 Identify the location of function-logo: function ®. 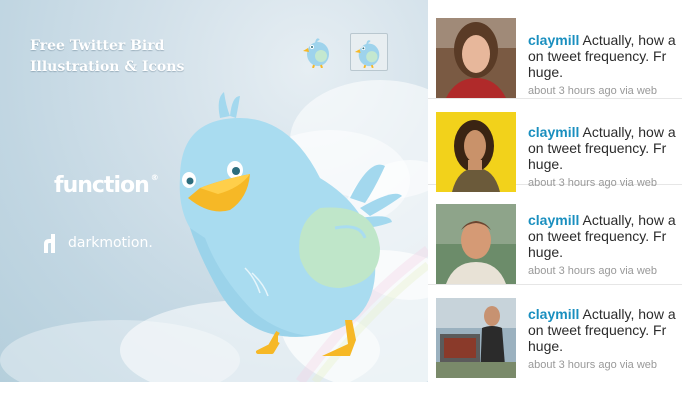
(106, 185).